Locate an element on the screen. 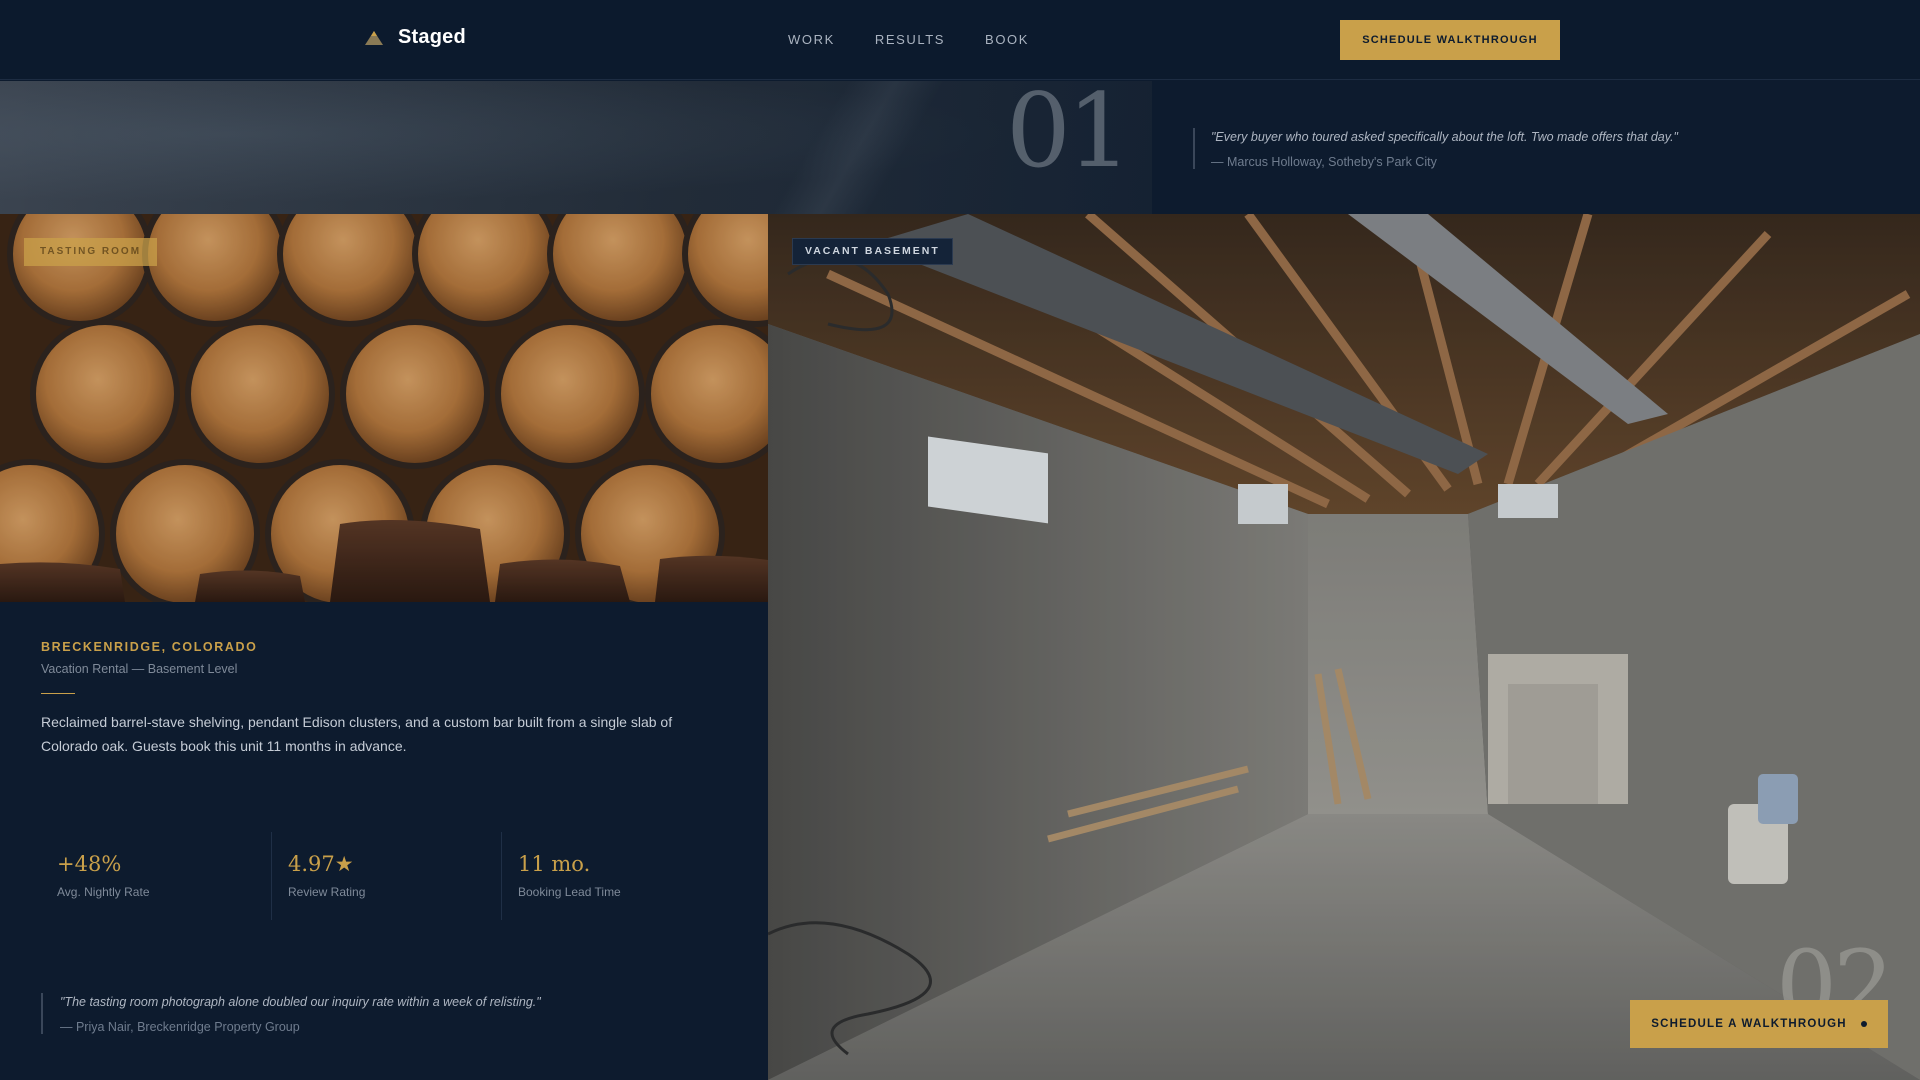  testimonial-attribution: — Marcus Holloway, Sotheby's Park City is located at coordinates (1324, 161).